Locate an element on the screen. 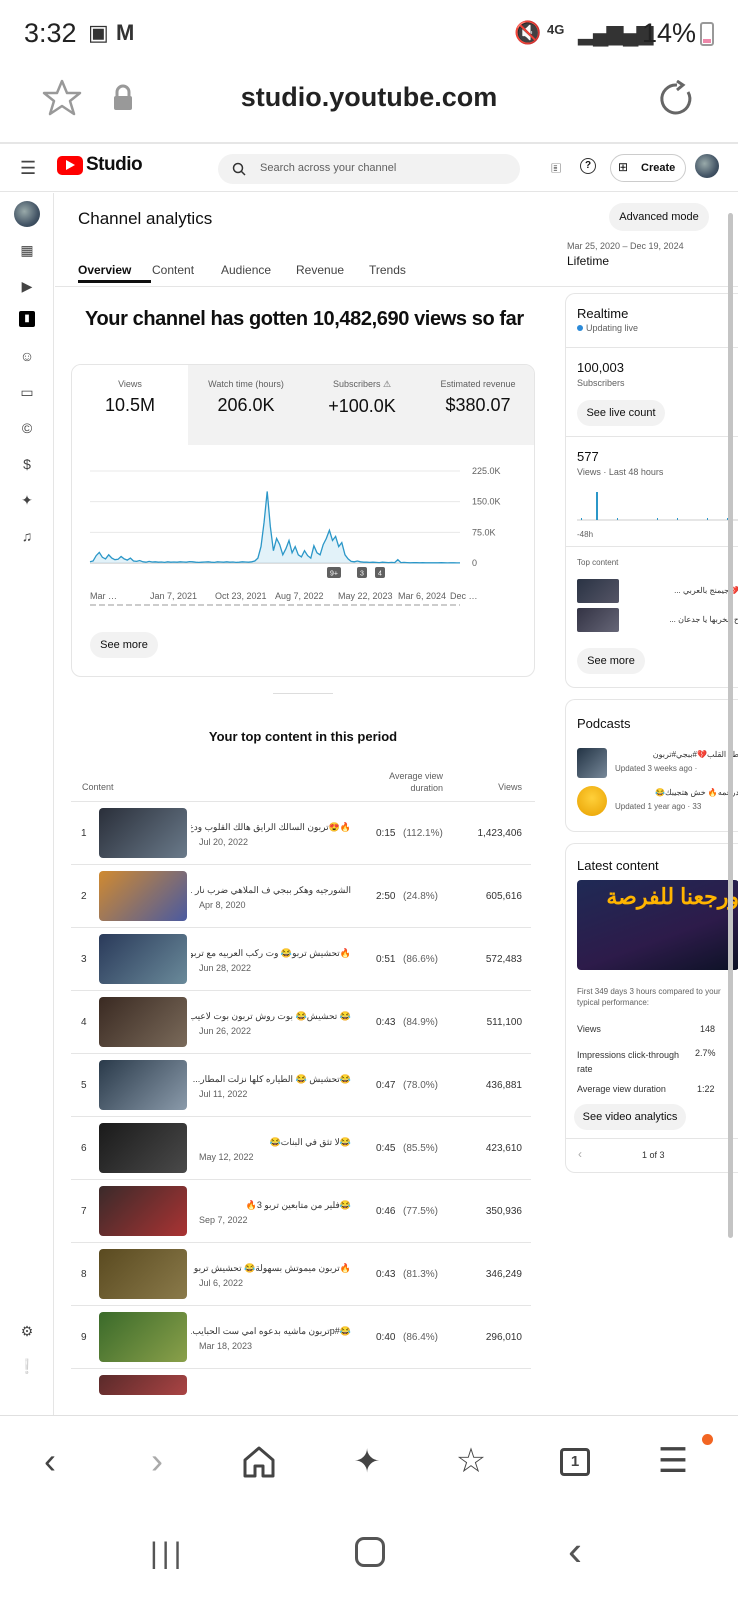 The height and width of the screenshot is (1600, 738). copyright-icon: © is located at coordinates (27, 428).